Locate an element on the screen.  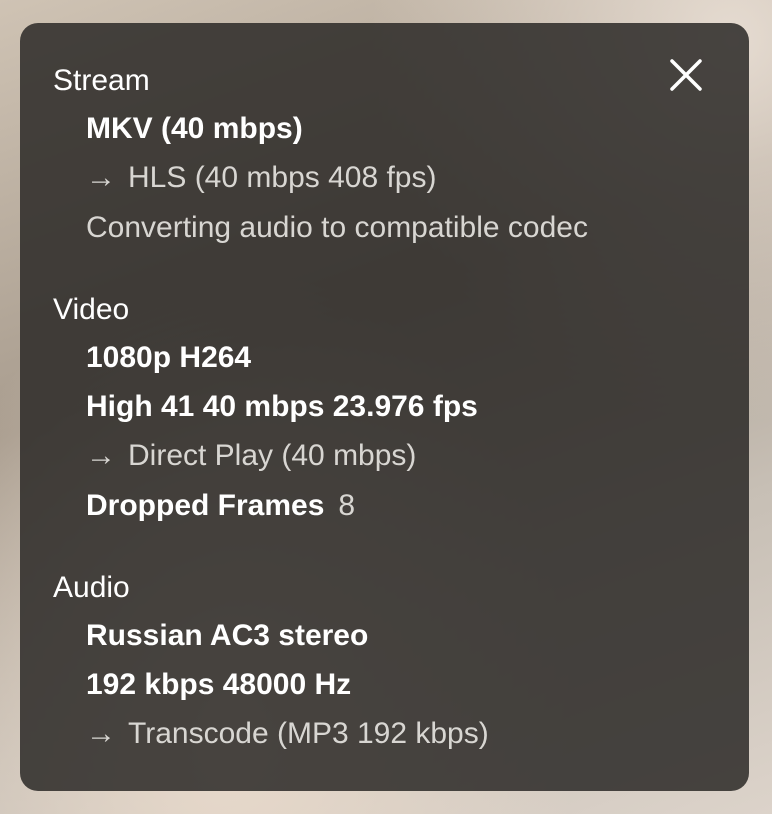
dropped-frames-value: 8 is located at coordinates (347, 505).